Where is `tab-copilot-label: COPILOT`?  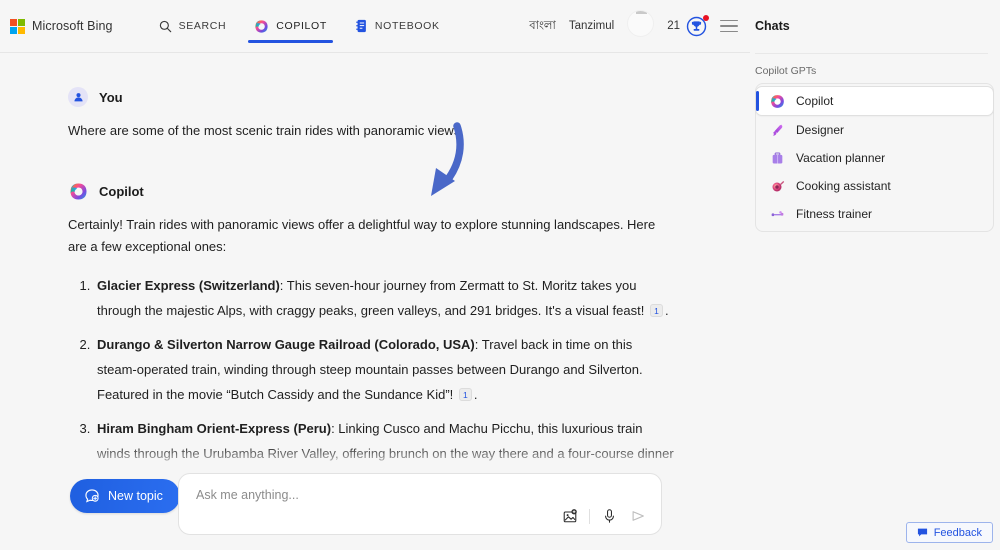
tab-copilot-label: COPILOT is located at coordinates (301, 26).